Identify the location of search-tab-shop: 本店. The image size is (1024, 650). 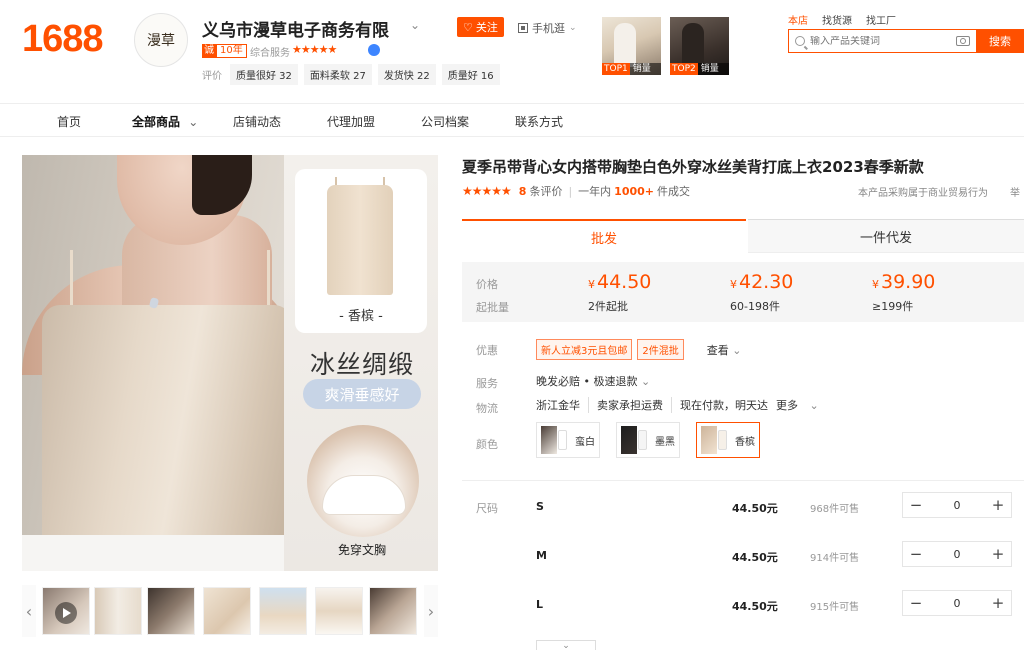
(798, 19).